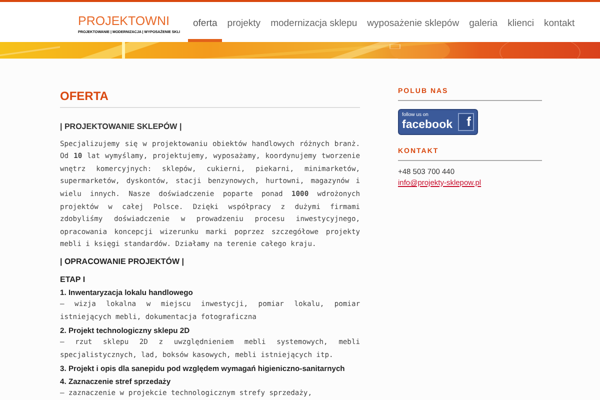 The height and width of the screenshot is (400, 600). I want to click on page-title: OFERTA, so click(210, 98).